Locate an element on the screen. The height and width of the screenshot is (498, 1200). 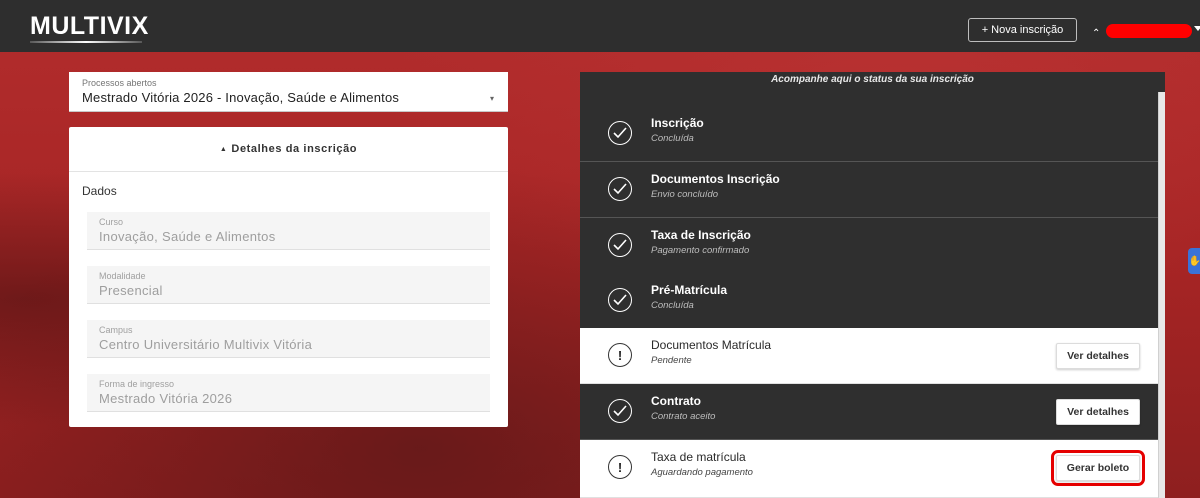
step-title: Taxa de matrícula is located at coordinates (698, 457).